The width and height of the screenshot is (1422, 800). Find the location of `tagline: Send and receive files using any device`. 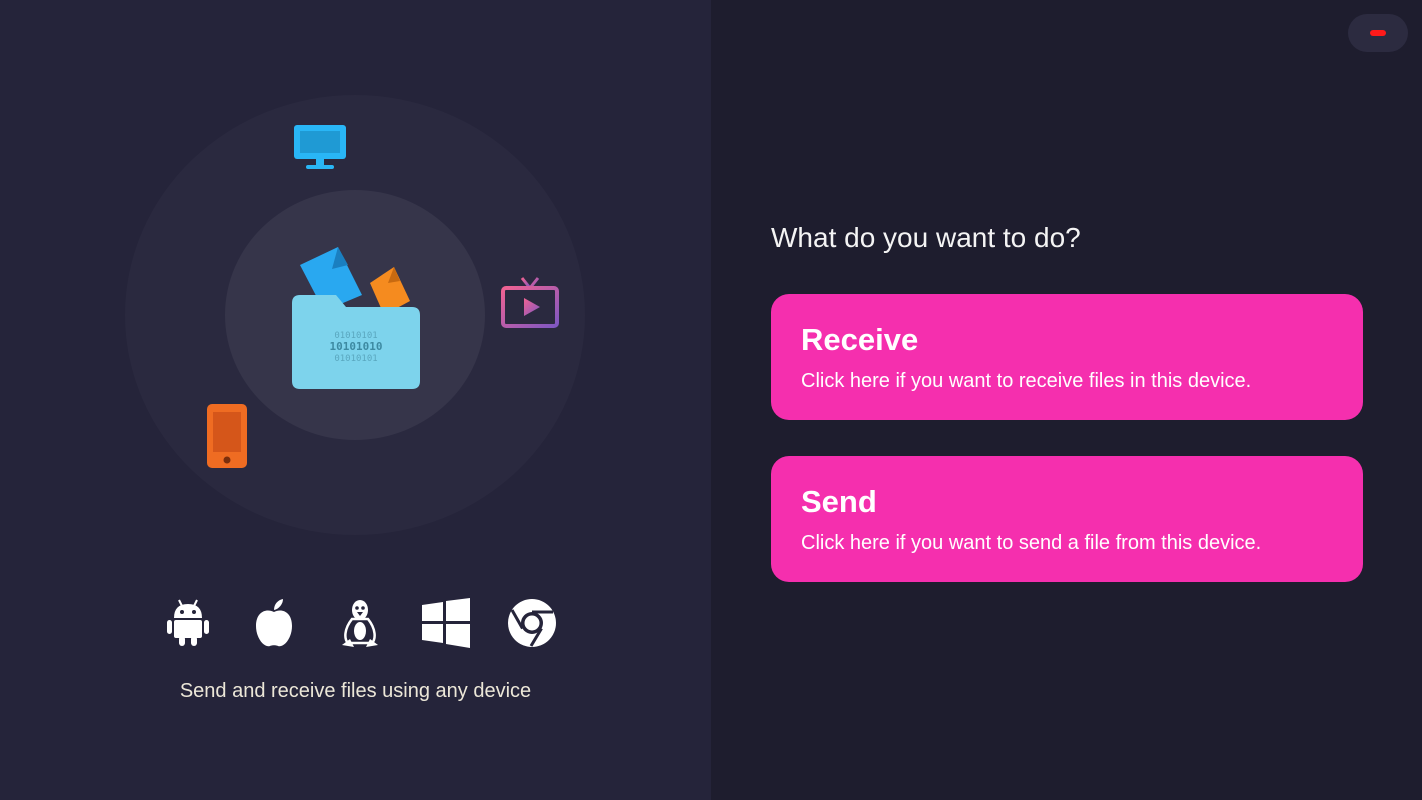

tagline: Send and receive files using any device is located at coordinates (355, 691).